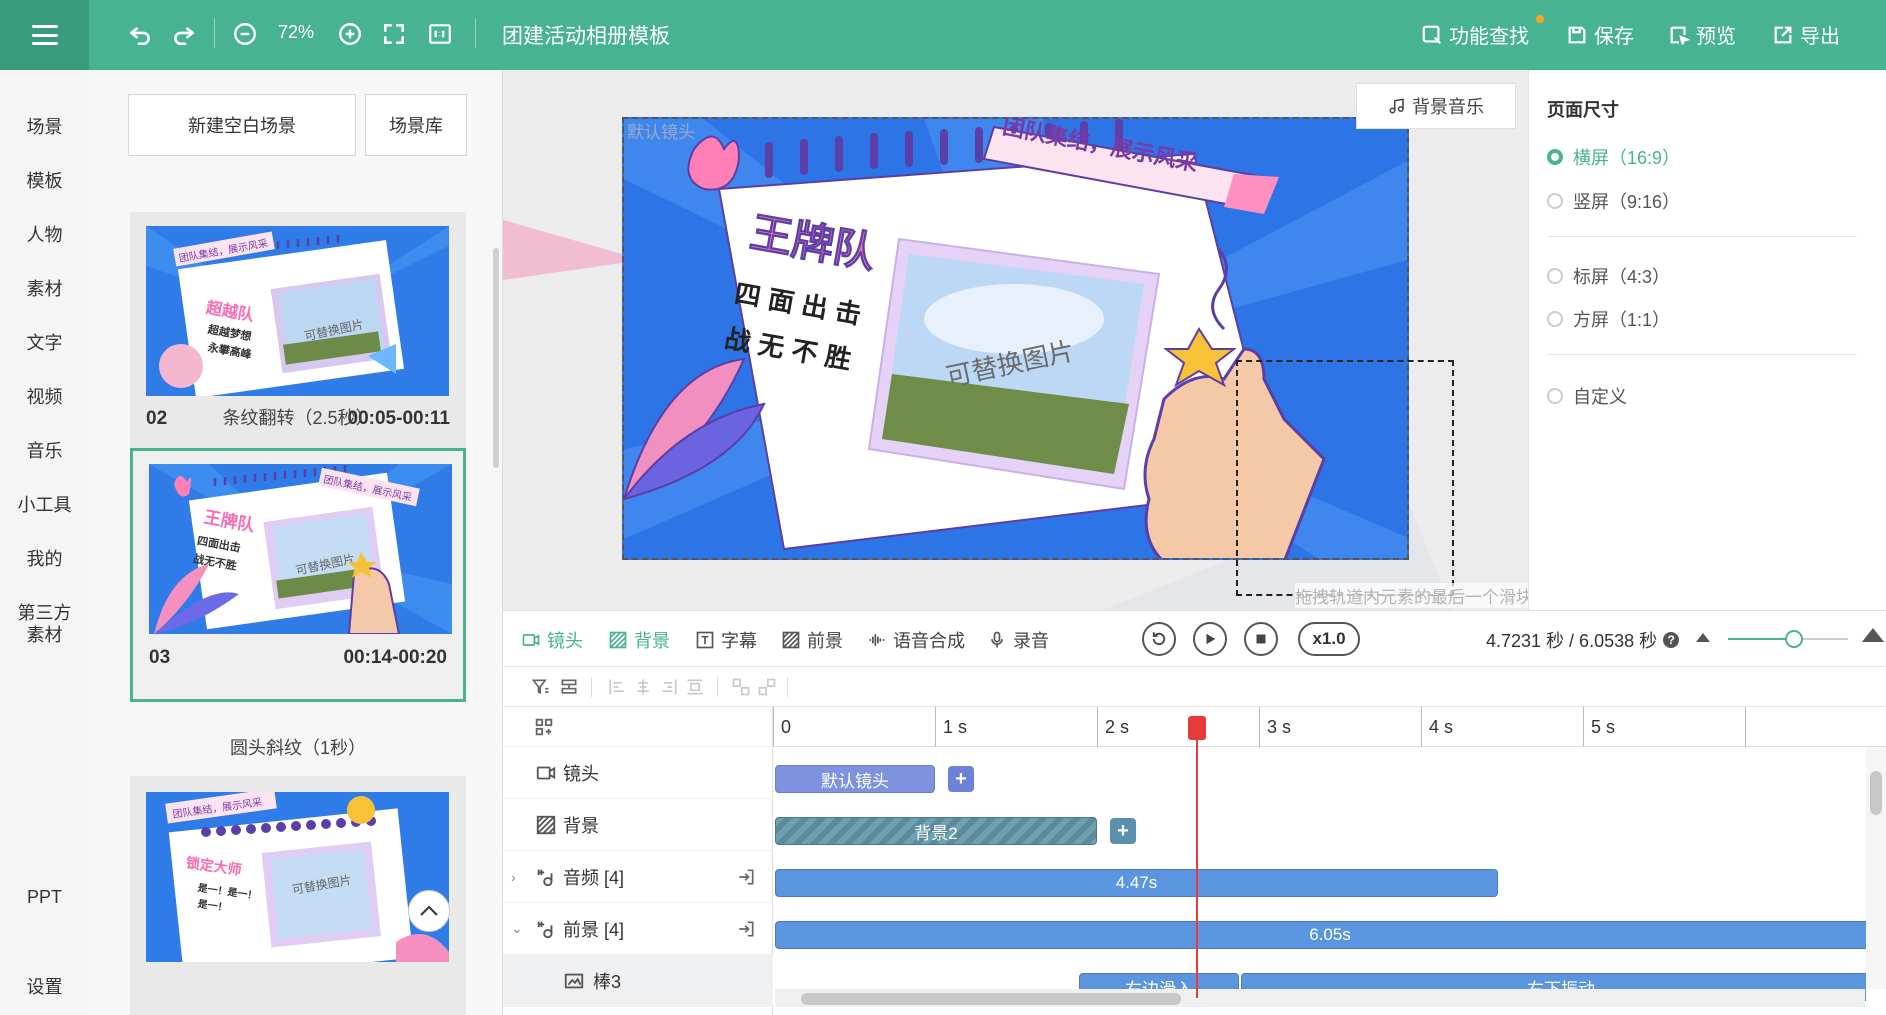 This screenshot has height=1015, width=1886. What do you see at coordinates (1432, 34) in the screenshot?
I see `search-icon` at bounding box center [1432, 34].